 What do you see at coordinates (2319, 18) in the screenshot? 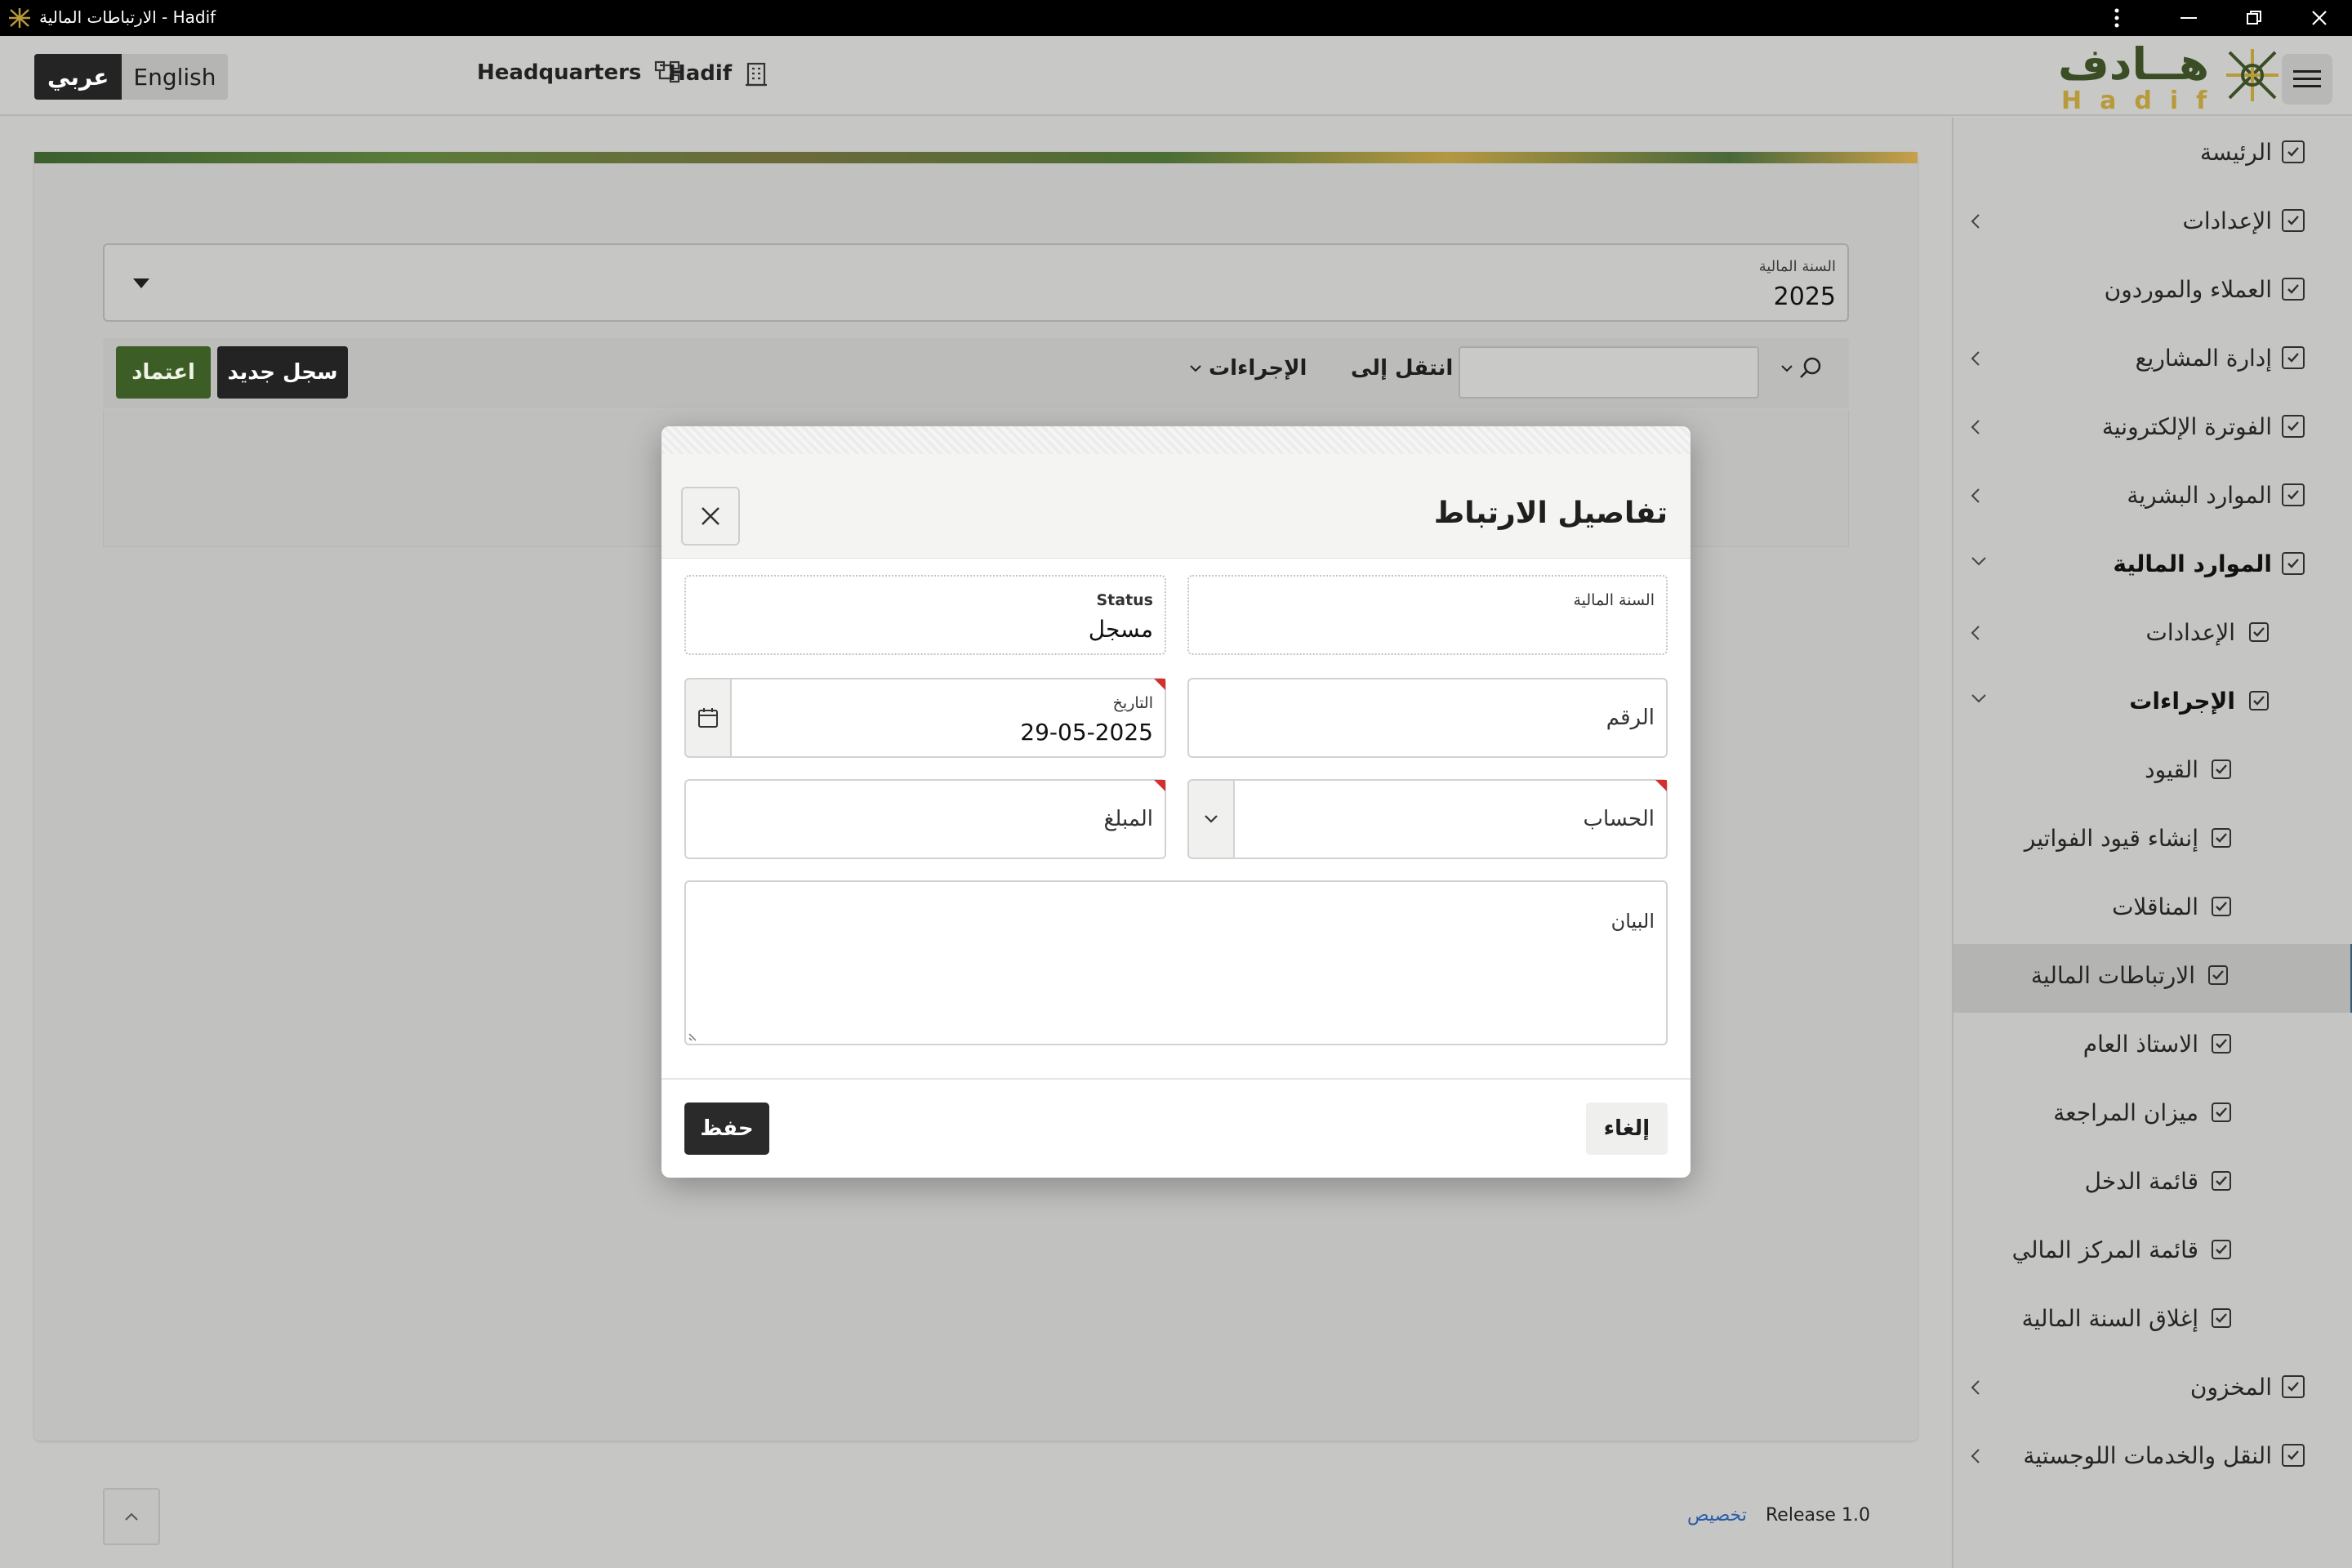
I see `close-window-icon` at bounding box center [2319, 18].